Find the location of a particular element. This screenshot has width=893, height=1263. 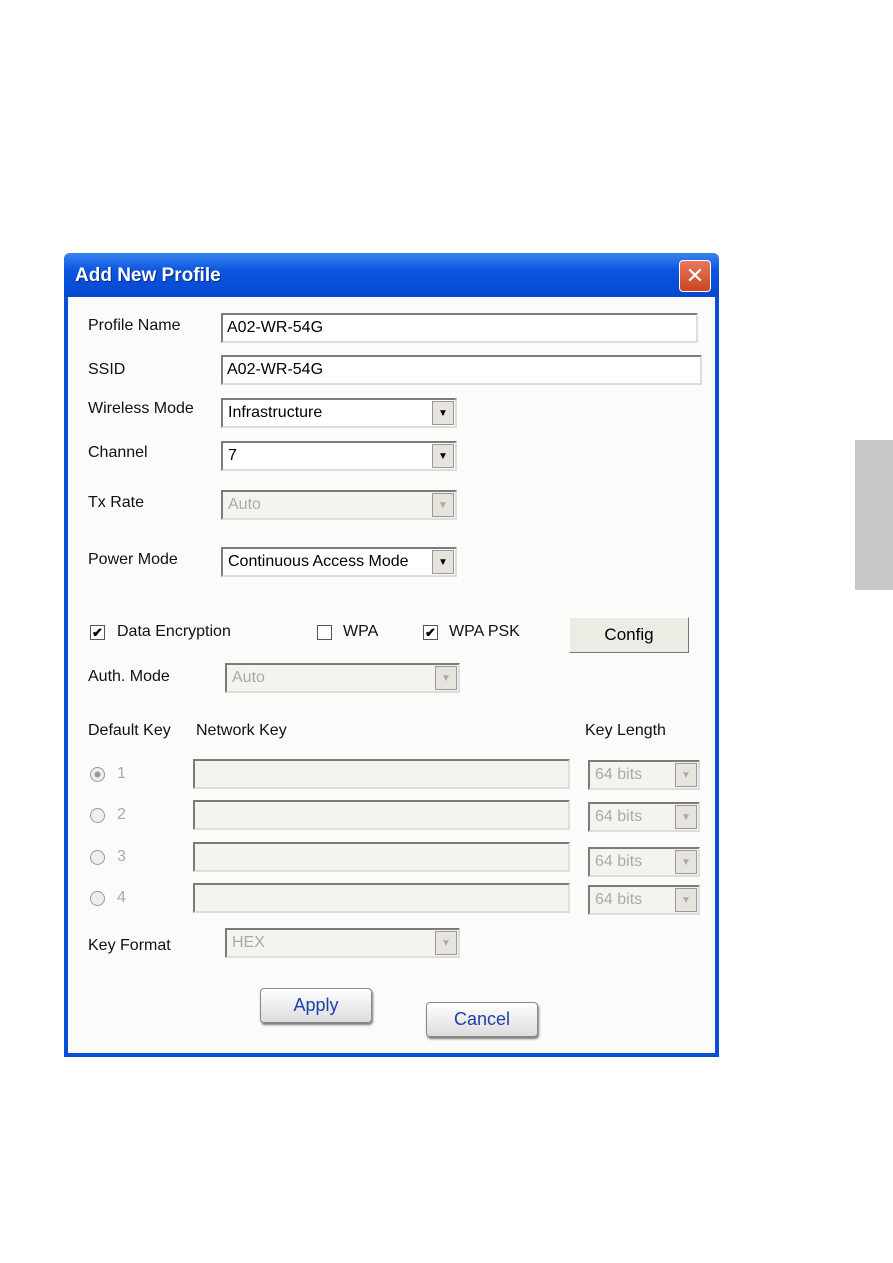

config-button: Config is located at coordinates (629, 635).